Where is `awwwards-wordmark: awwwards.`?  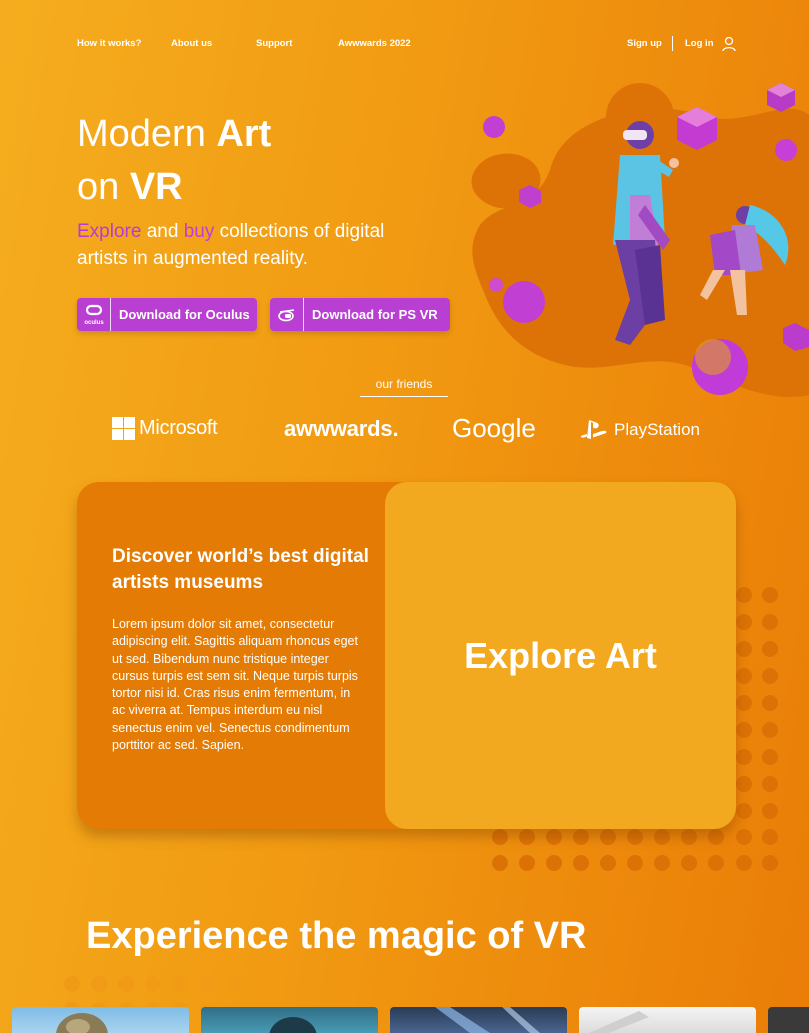
awwwards-wordmark: awwwards. is located at coordinates (341, 428).